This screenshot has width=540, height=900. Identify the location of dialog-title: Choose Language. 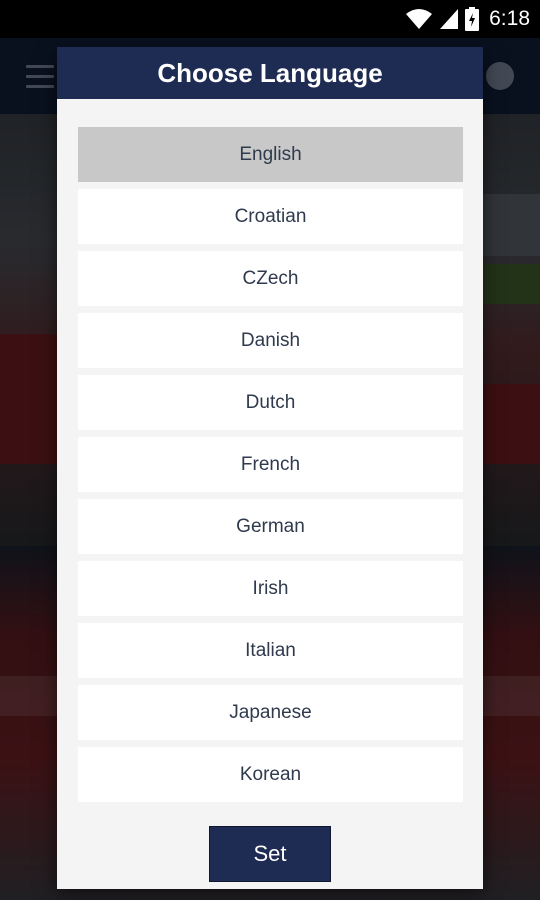
(270, 72).